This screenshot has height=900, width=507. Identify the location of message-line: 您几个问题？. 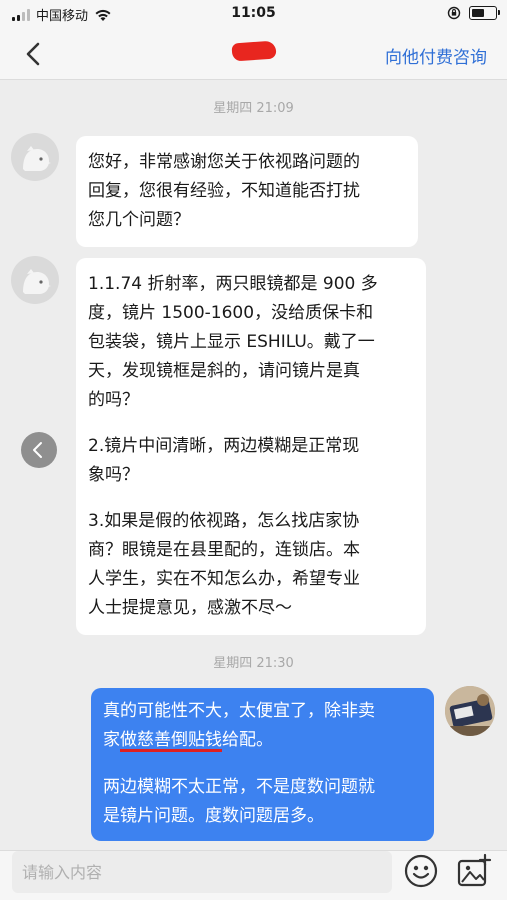
(139, 220).